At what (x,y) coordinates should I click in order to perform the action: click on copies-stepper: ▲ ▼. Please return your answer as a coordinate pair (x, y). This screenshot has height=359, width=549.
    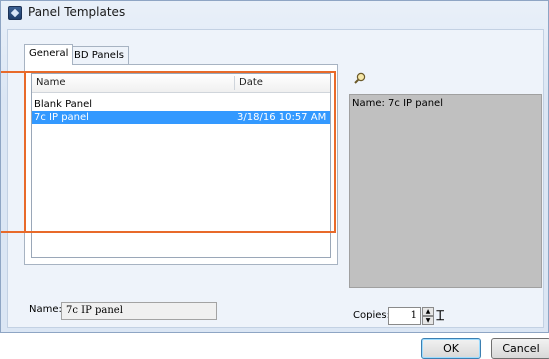
    Looking at the image, I should click on (428, 316).